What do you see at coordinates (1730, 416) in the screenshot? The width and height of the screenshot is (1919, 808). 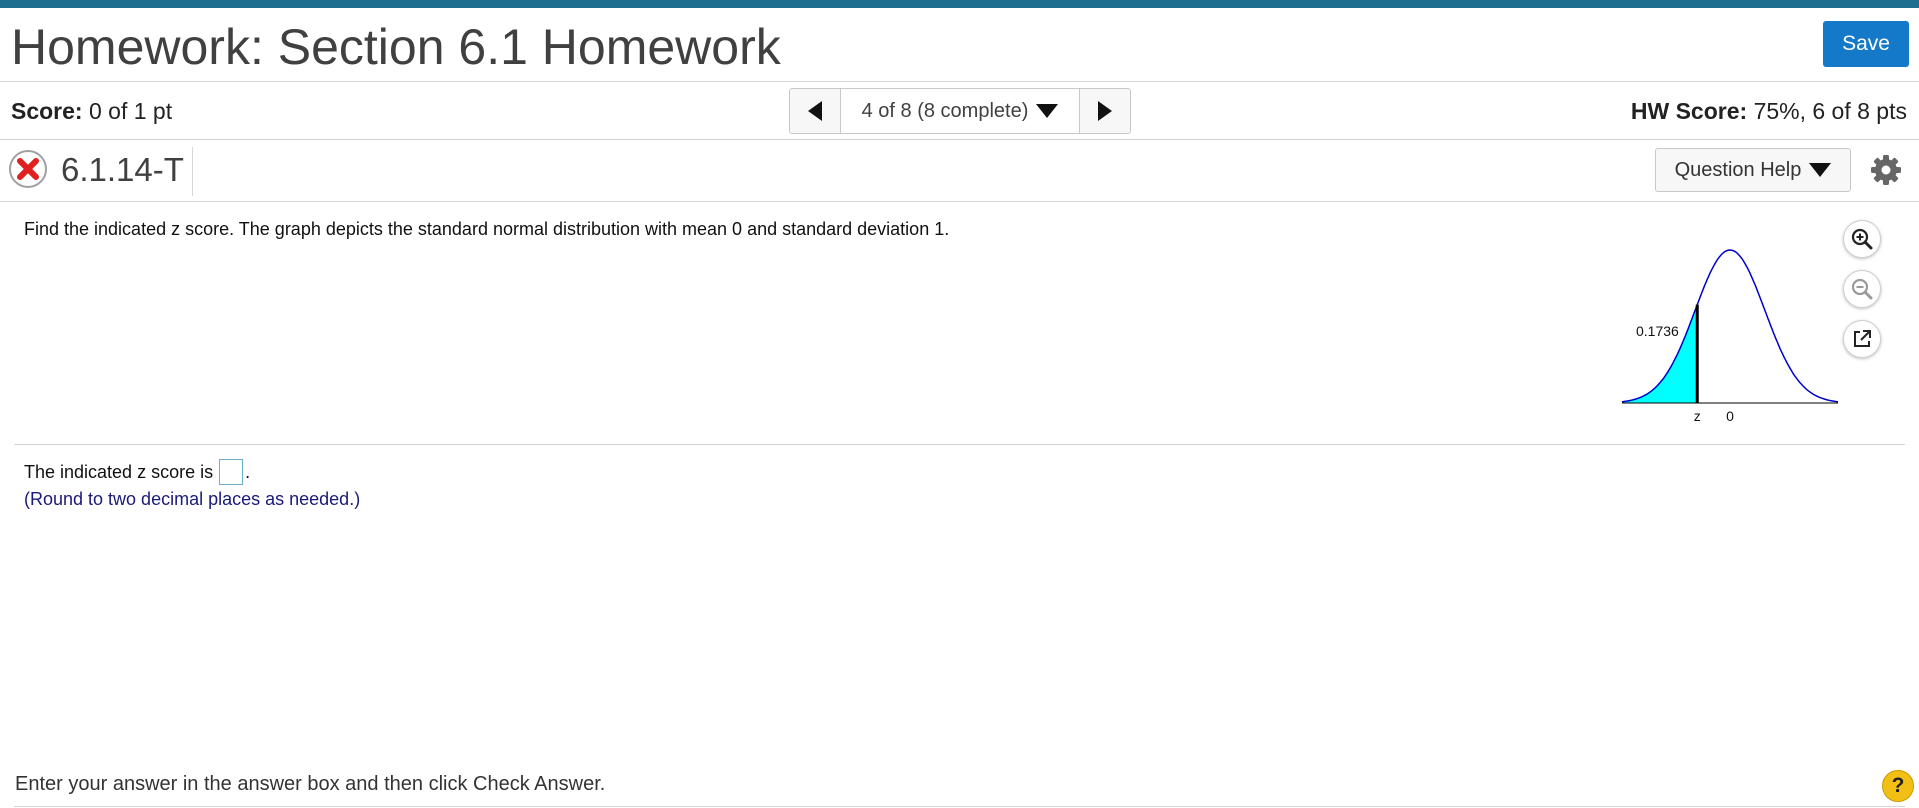 I see `mean-tick-label: 0` at bounding box center [1730, 416].